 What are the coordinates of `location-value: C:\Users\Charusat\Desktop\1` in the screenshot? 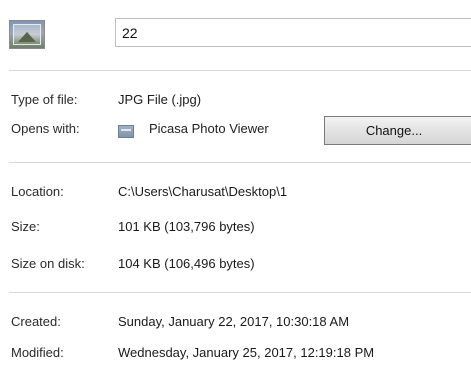 It's located at (203, 191).